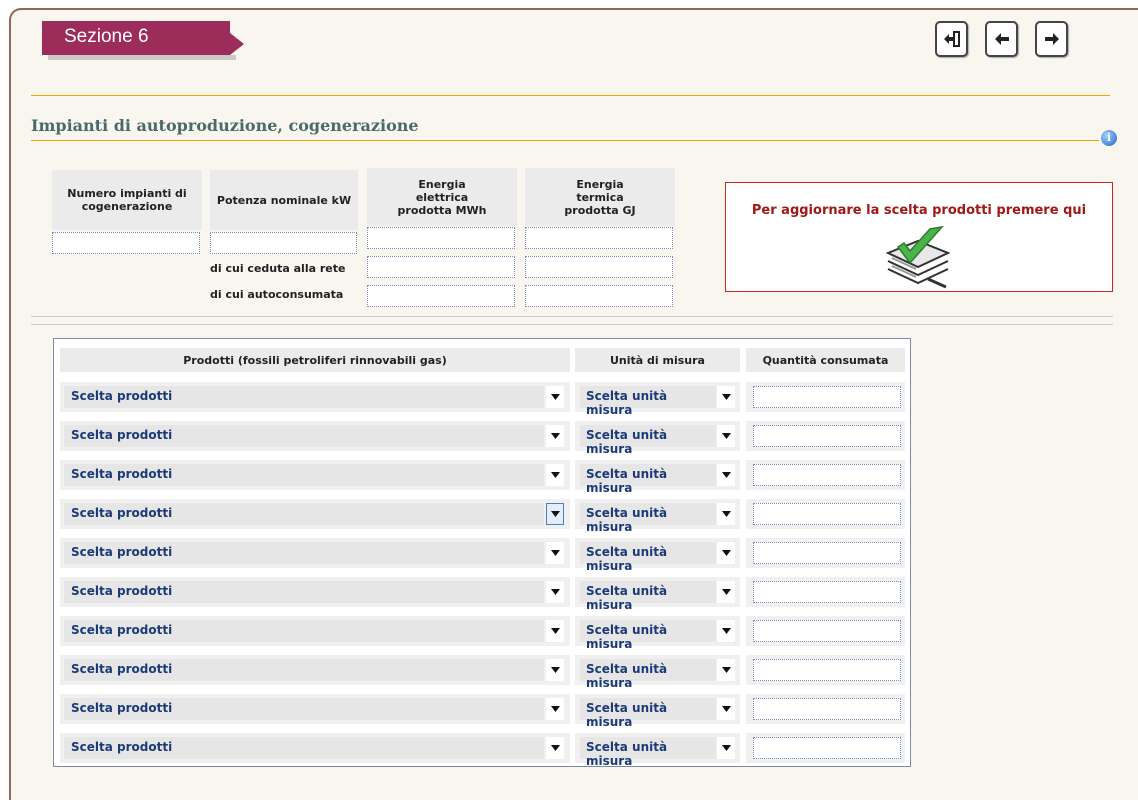 Image resolution: width=1138 pixels, height=800 pixels. Describe the element at coordinates (657, 360) in the screenshot. I see `header-unita-misura: Unità di misura` at that location.